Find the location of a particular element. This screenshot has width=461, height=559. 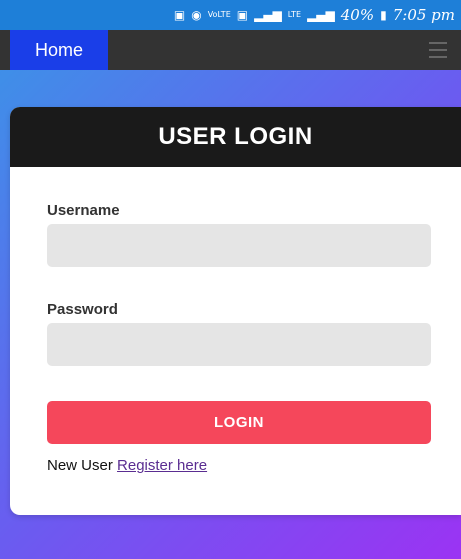

status-bar: ▣ ◉ VoLTE ▣ ▂▄▆ LTE ▂▄▆ 40% ▮ 7:05 pm is located at coordinates (230, 15).